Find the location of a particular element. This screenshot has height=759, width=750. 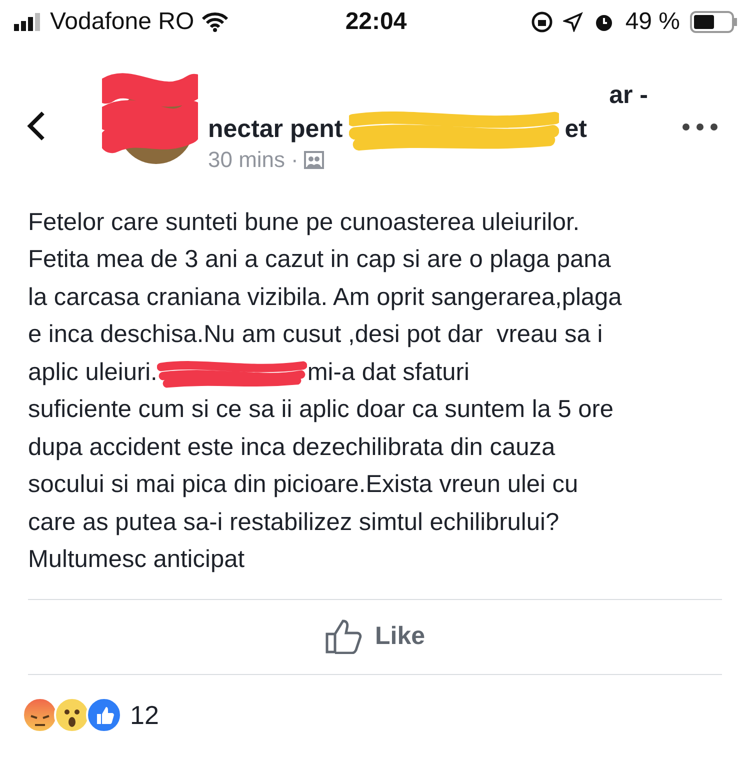

post-text-line: Fetita mea de 3 ani a cazut in cap si are o plaga pana is located at coordinates (319, 260).